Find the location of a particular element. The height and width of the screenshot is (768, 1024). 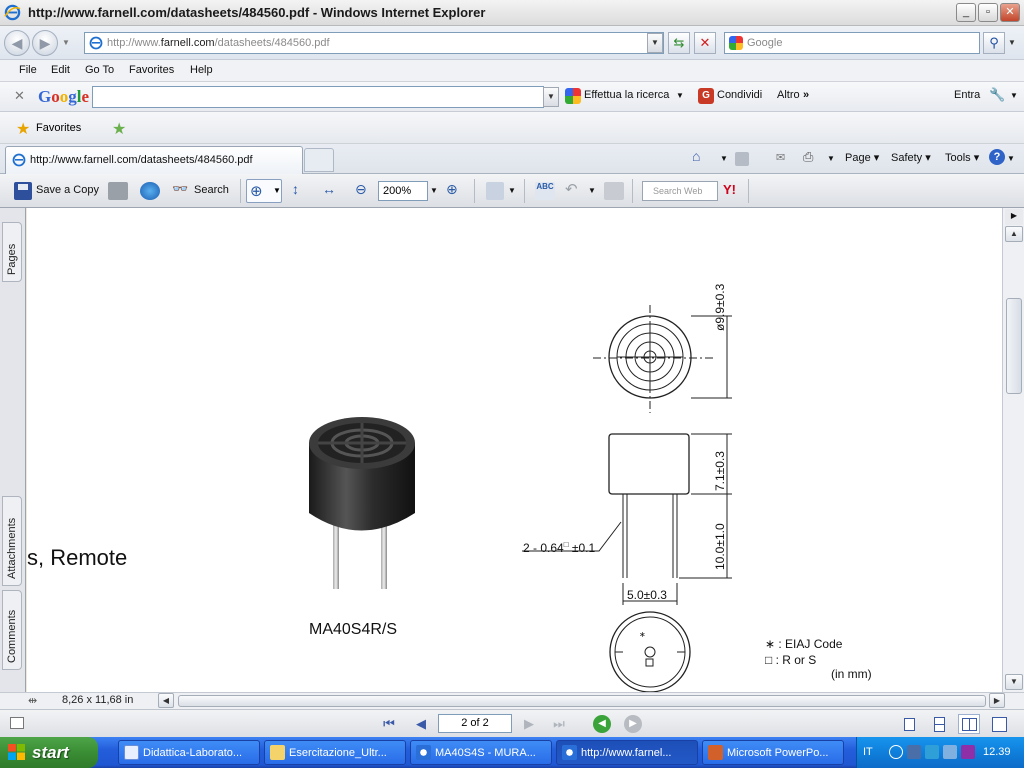

forward-view-icon: ▶ is located at coordinates (633, 724).